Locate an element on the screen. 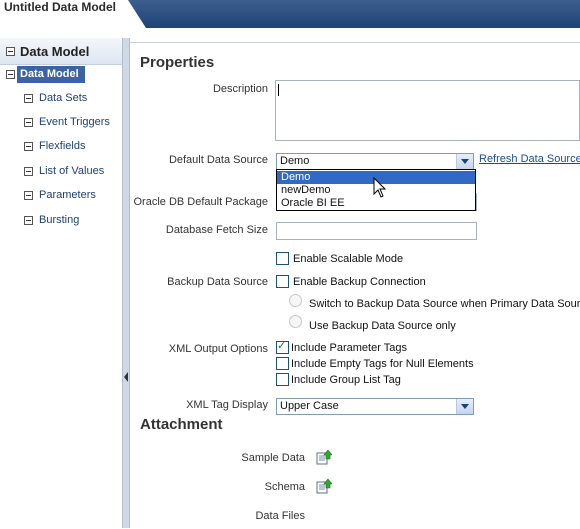 The height and width of the screenshot is (529, 580). parameter-tags-label: Include Parameter Tags is located at coordinates (349, 348).